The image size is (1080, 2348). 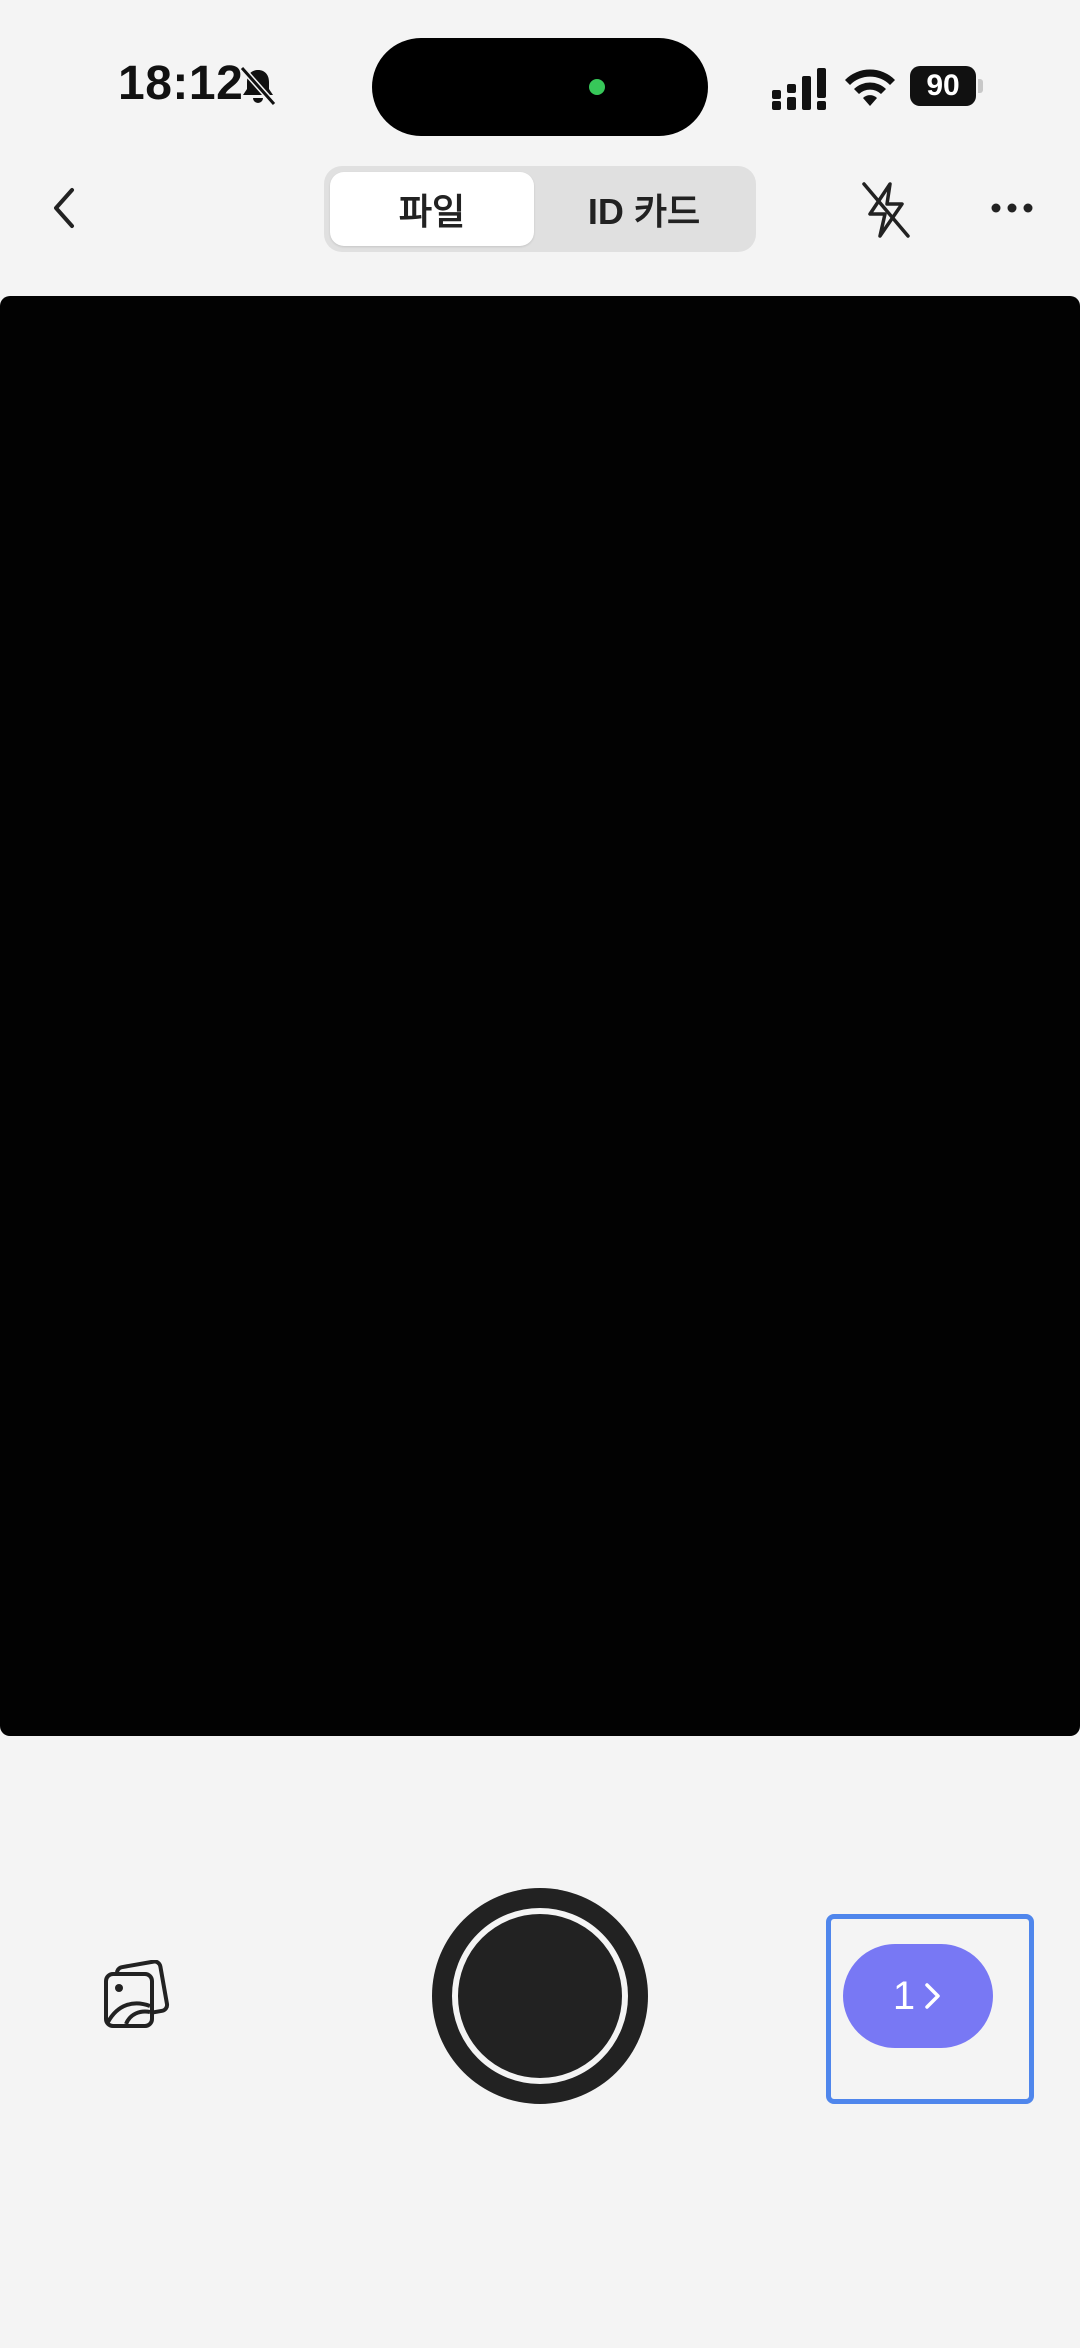 I want to click on camera-active-indicator, so click(x=597, y=87).